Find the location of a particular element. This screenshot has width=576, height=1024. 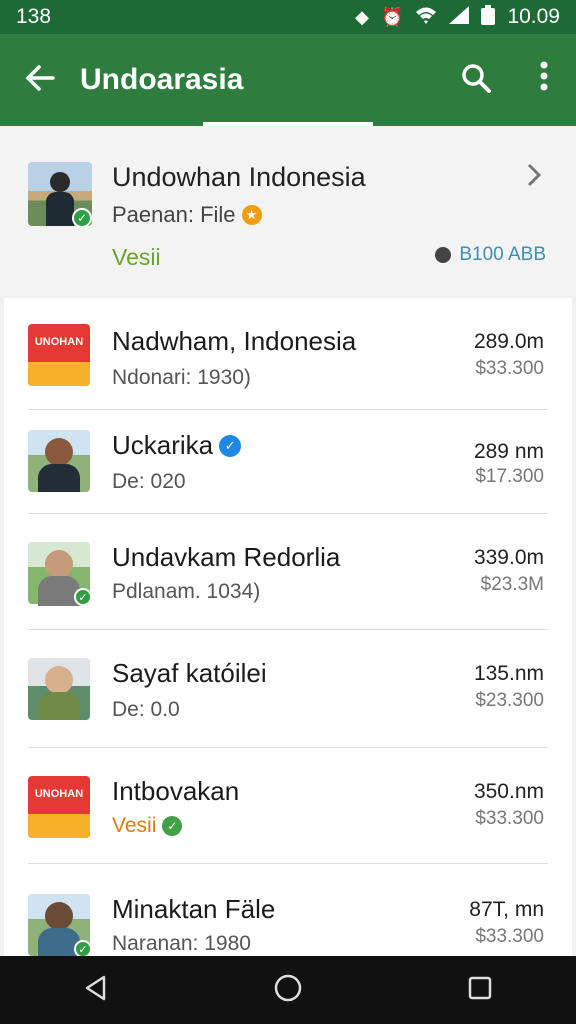

chevron-right-icon is located at coordinates (534, 179).